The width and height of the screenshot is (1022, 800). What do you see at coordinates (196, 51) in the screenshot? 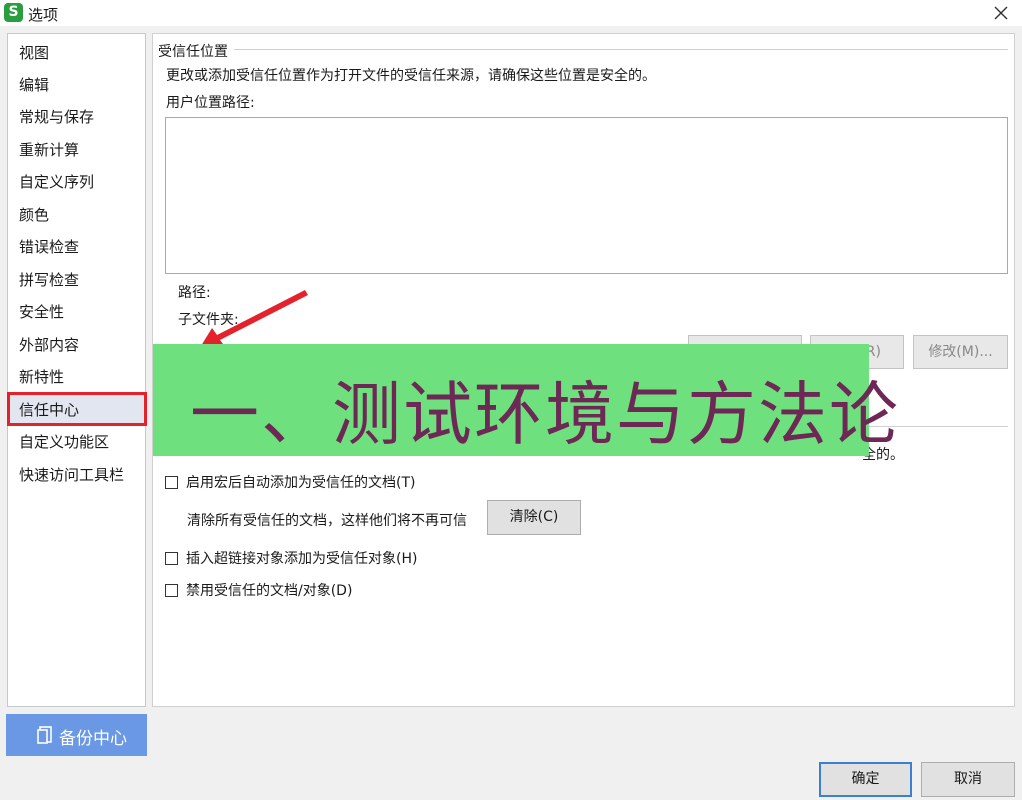
I see `trusted-locations-title: 受信任位置` at bounding box center [196, 51].